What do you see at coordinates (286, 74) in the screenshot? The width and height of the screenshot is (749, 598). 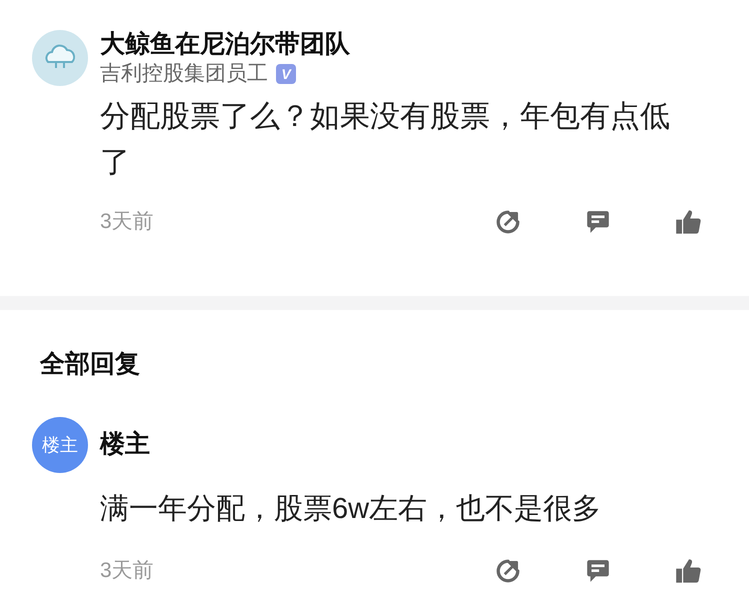 I see `verified-badge: V` at bounding box center [286, 74].